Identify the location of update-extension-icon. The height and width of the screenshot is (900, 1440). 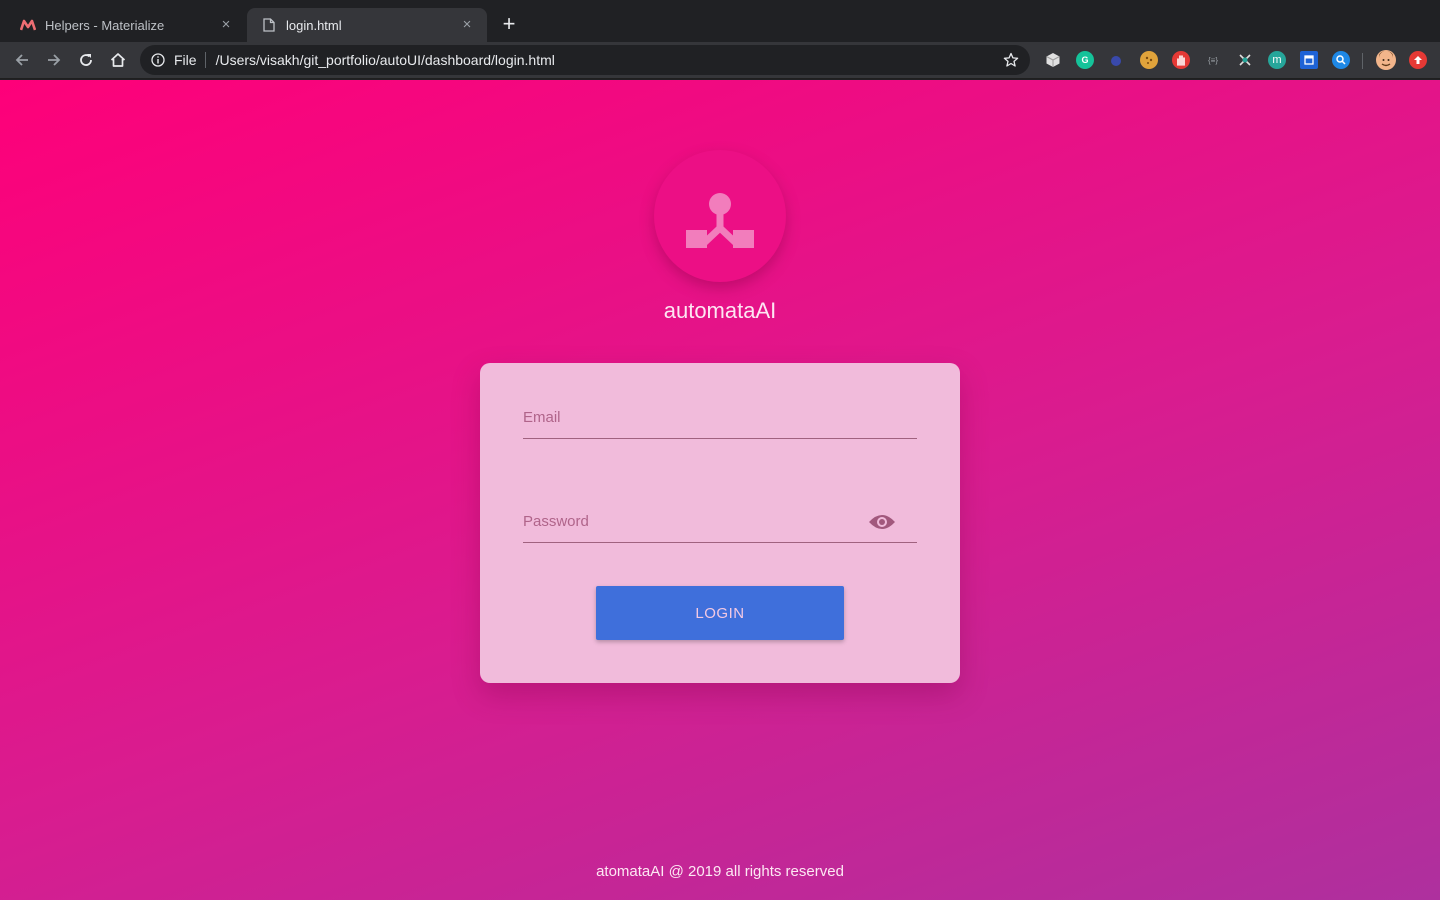
(1418, 60).